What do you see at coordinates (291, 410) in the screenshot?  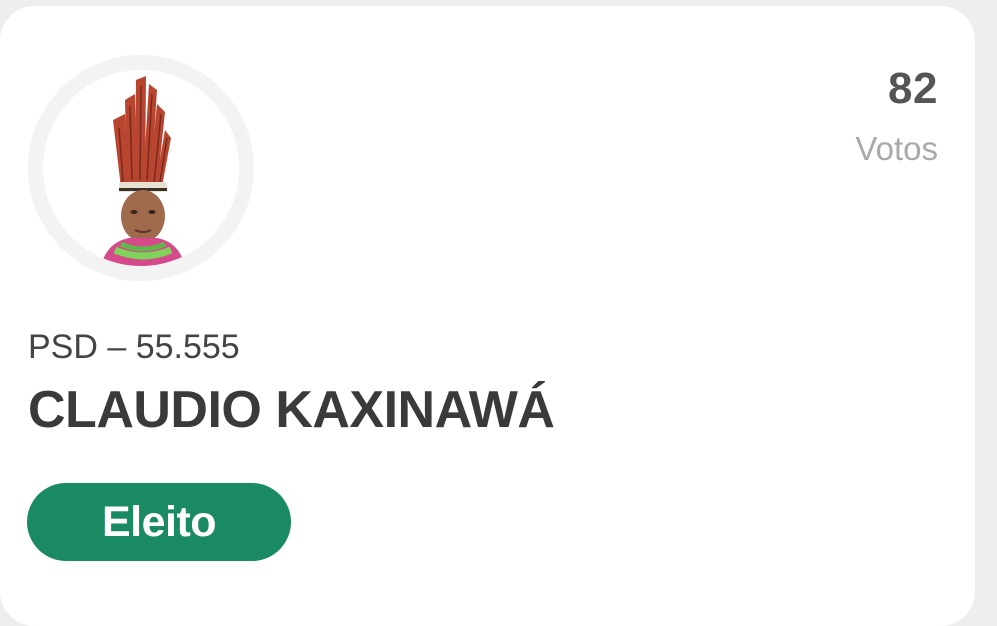 I see `candidate-name: CLAUDIO KAXINAWÁ` at bounding box center [291, 410].